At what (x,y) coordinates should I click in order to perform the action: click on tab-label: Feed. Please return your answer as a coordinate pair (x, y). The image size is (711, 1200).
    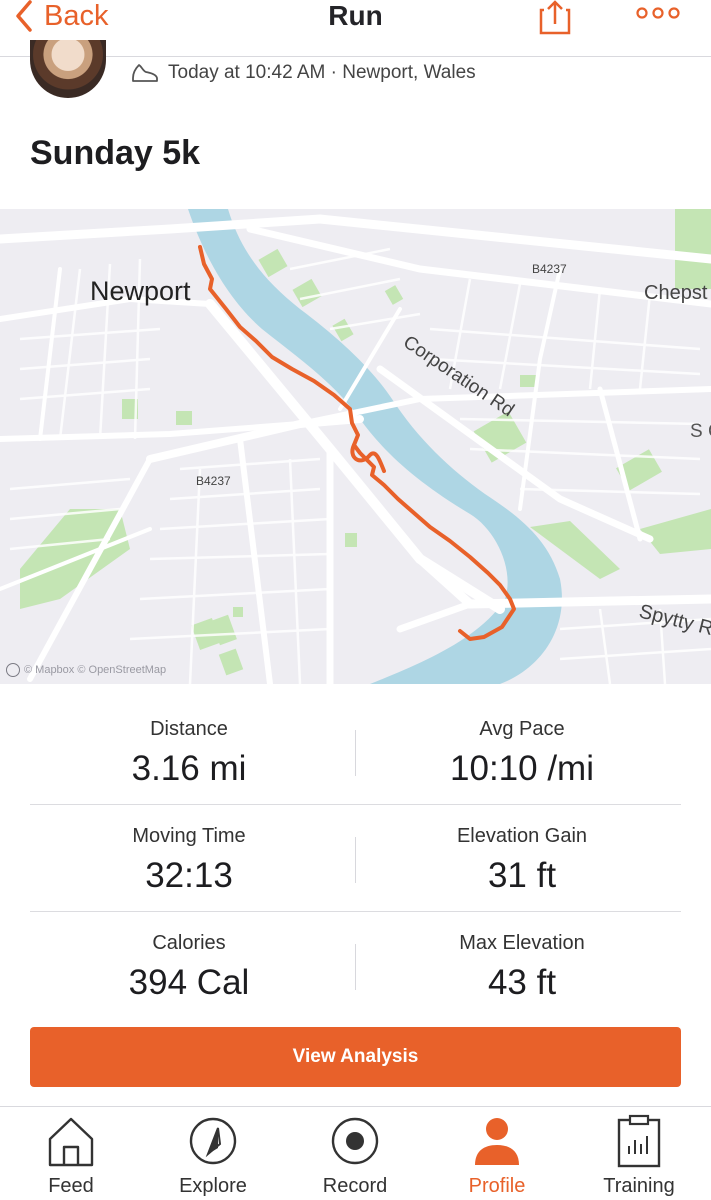
    Looking at the image, I should click on (71, 1186).